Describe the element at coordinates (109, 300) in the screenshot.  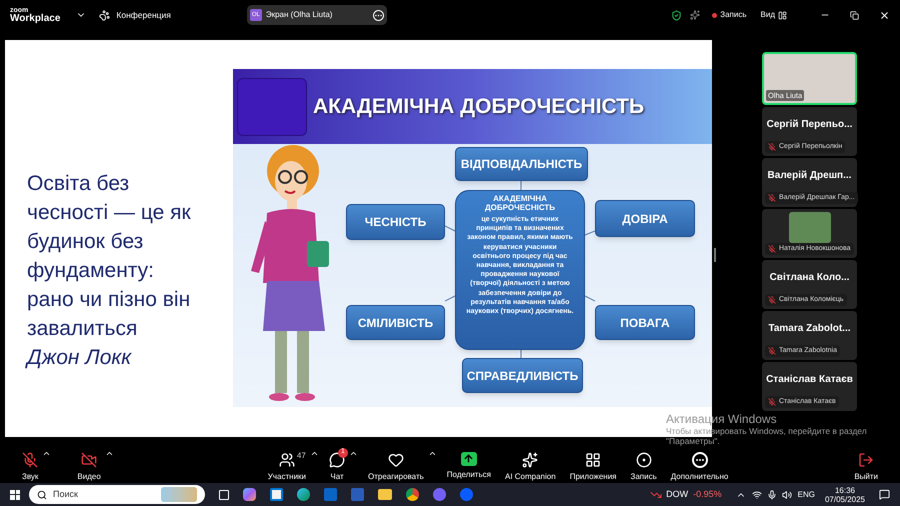
I see `quote-line: рано чи пізно він` at that location.